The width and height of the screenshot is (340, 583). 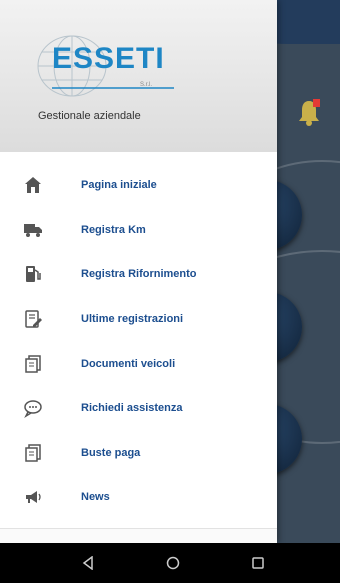 What do you see at coordinates (119, 185) in the screenshot?
I see `menu-item-label: Pagina iniziale` at bounding box center [119, 185].